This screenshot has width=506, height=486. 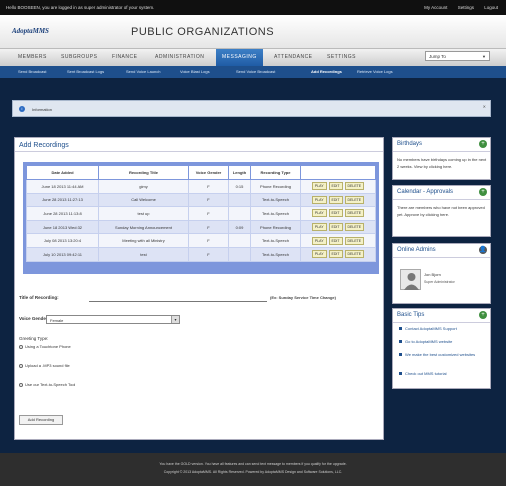 What do you see at coordinates (143, 71) in the screenshot?
I see `subnav-send-voice-launch: Send Voice Launch` at bounding box center [143, 71].